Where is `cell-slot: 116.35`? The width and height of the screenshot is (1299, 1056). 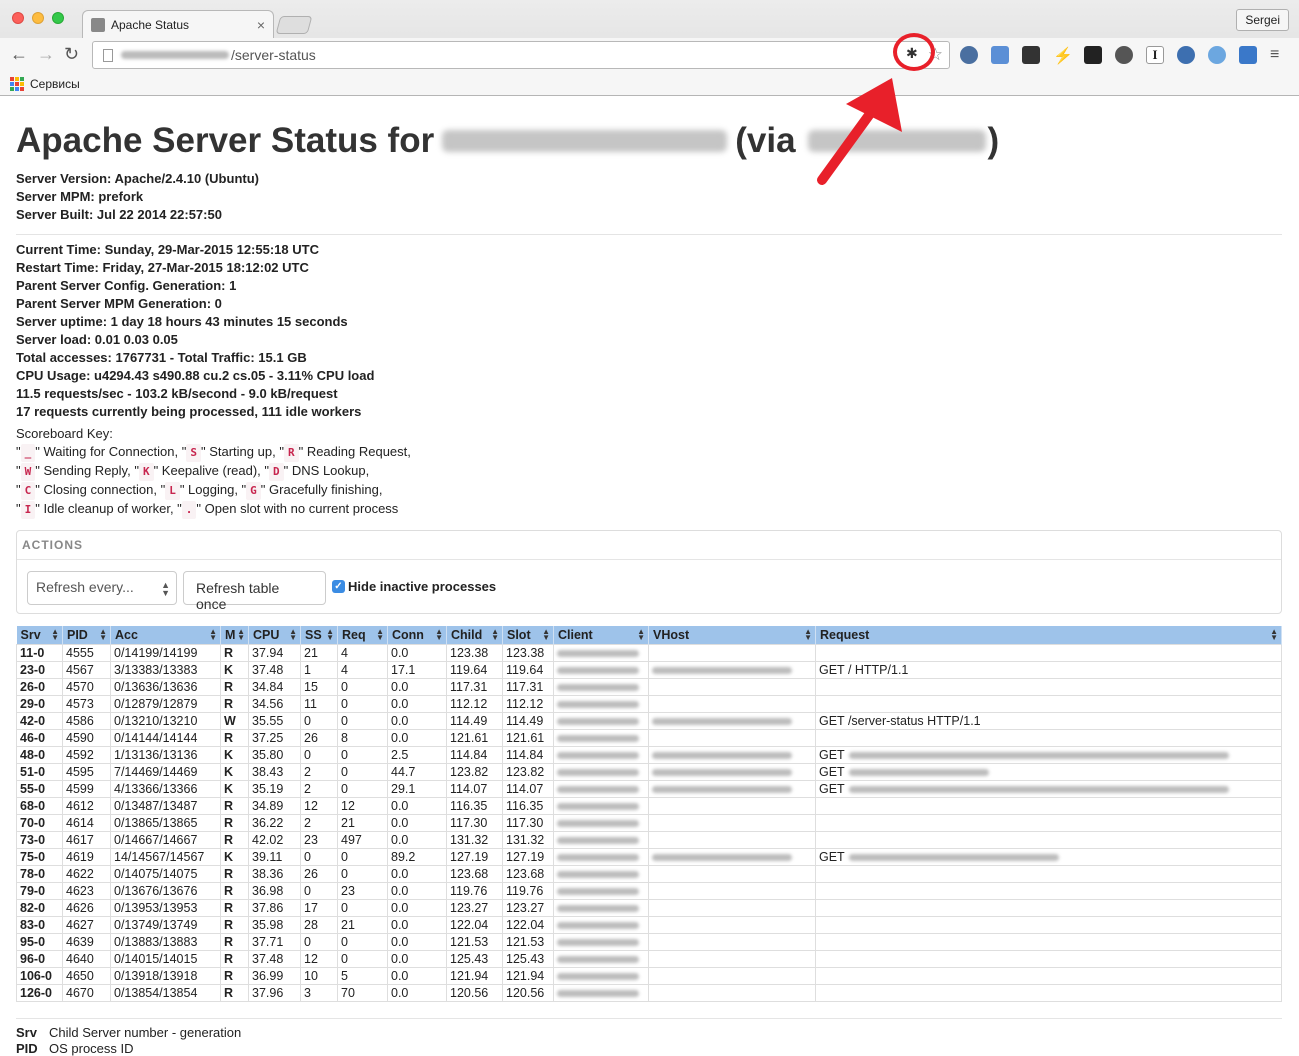 cell-slot: 116.35 is located at coordinates (528, 805).